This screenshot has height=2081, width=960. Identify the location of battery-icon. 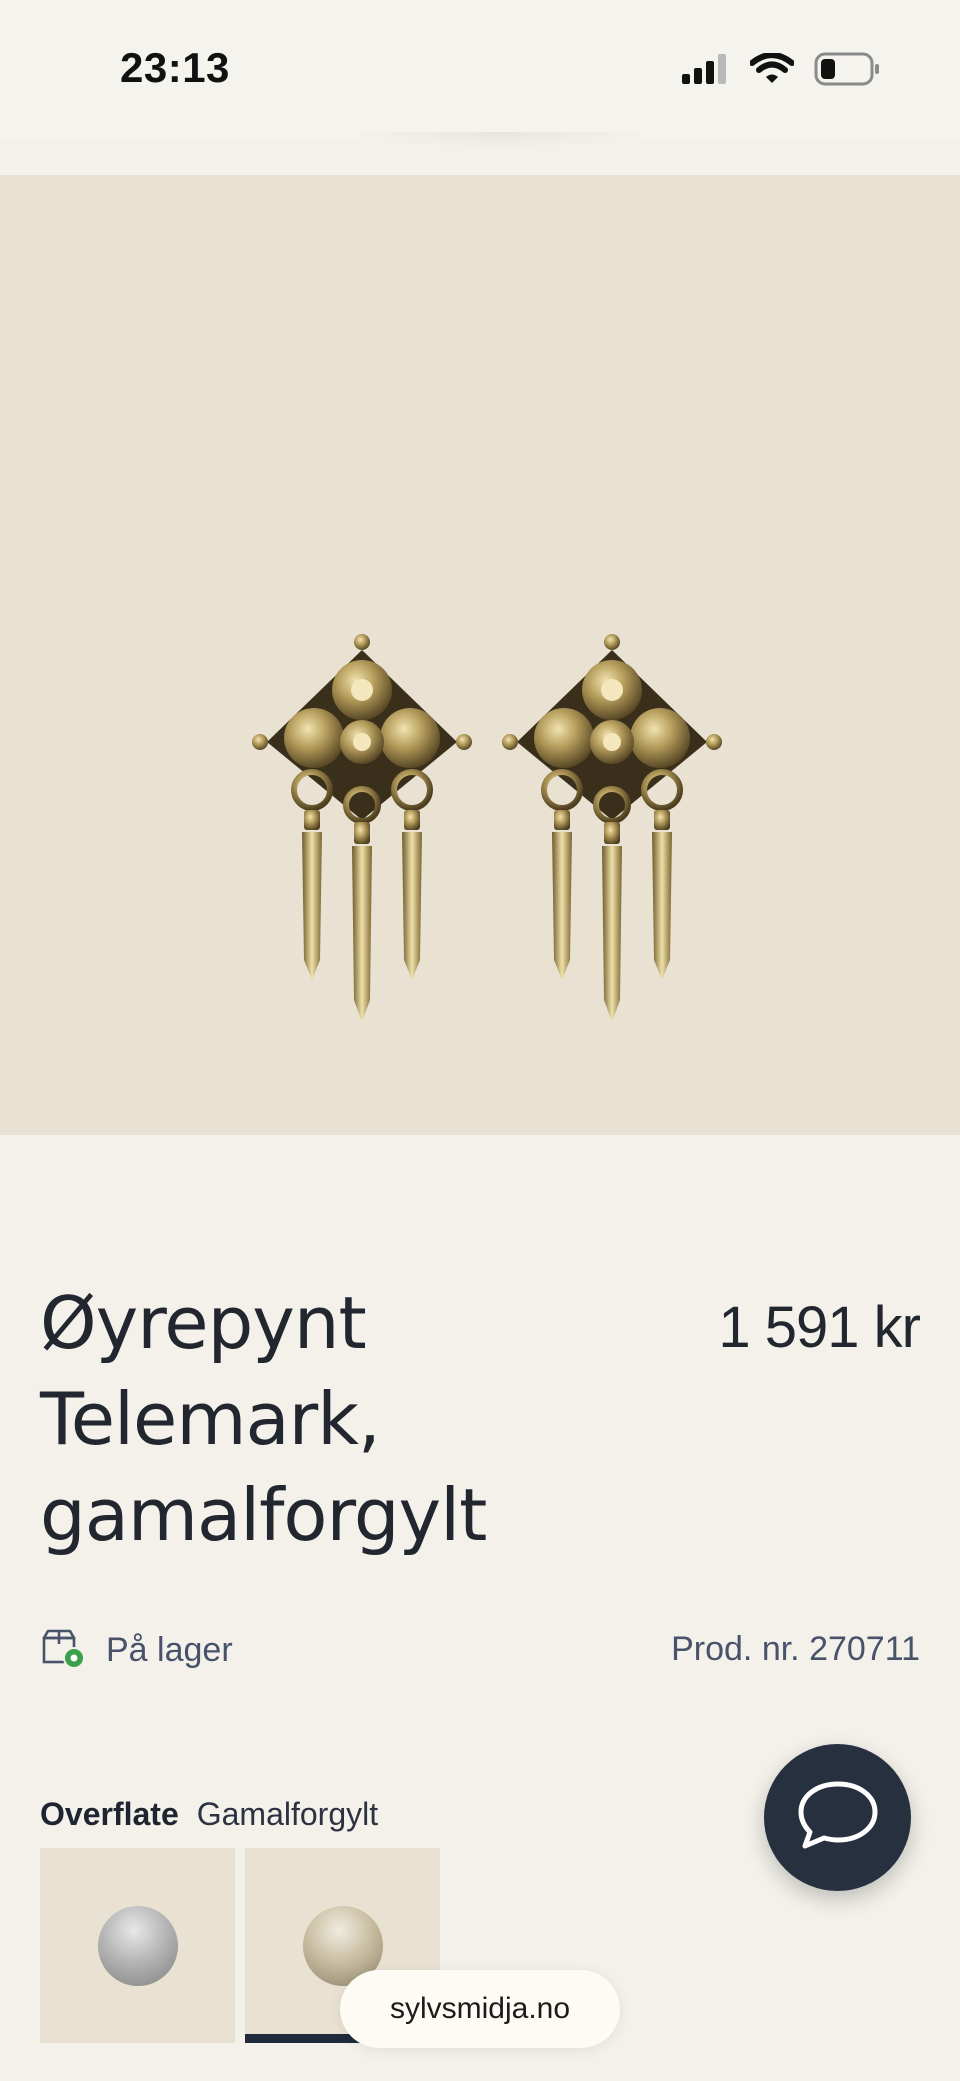
(847, 71).